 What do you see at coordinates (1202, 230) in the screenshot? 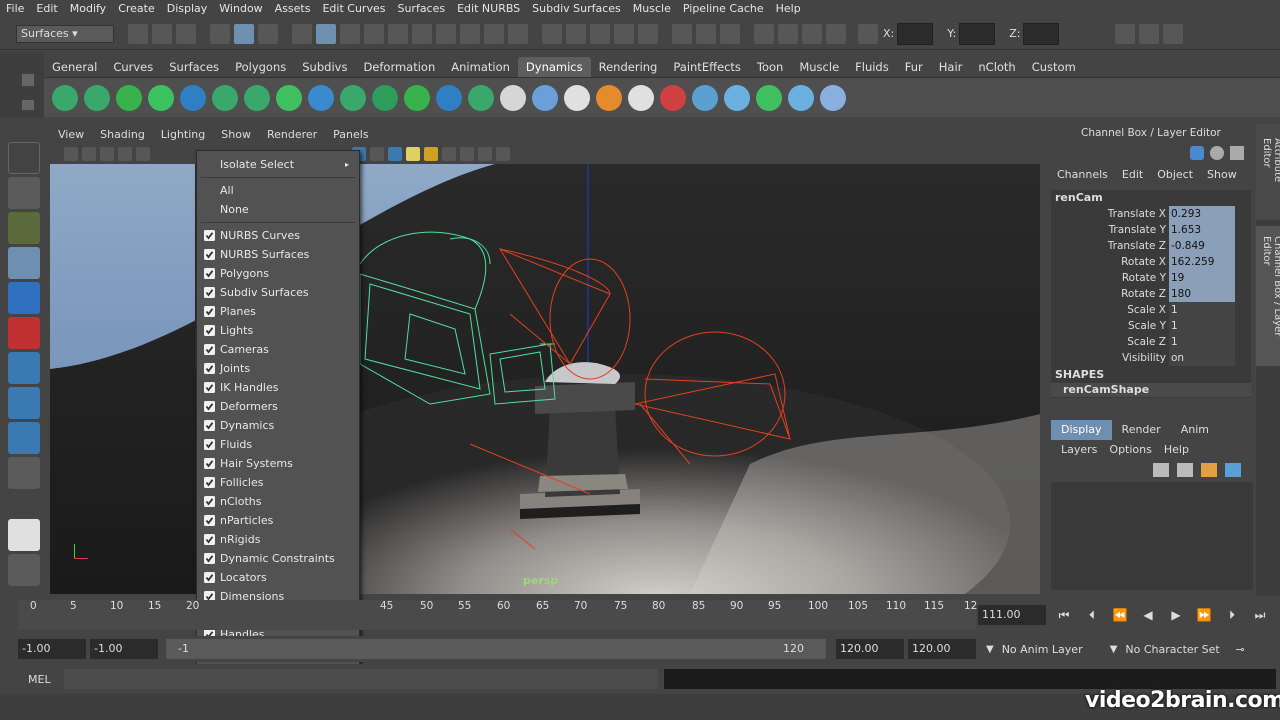
I see `attr-value: 1.653` at bounding box center [1202, 230].